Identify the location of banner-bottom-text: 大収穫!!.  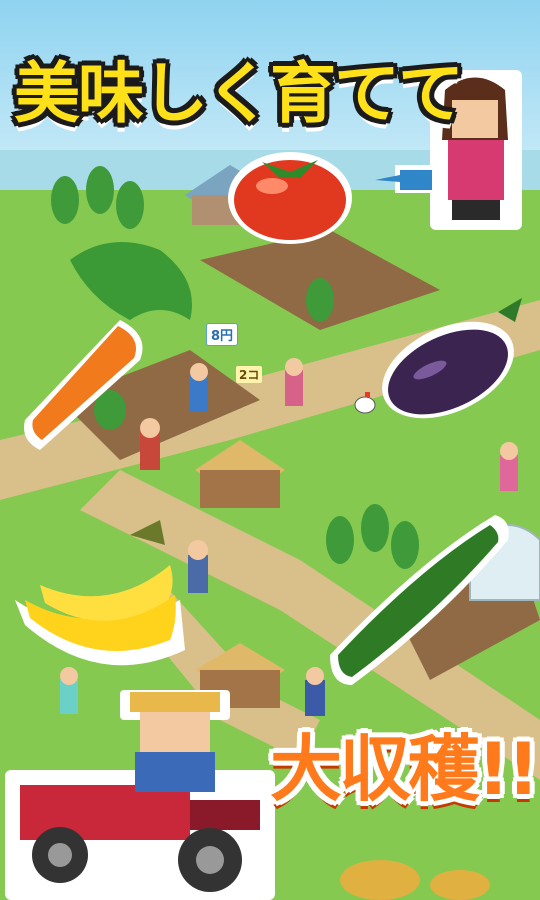
(405, 769).